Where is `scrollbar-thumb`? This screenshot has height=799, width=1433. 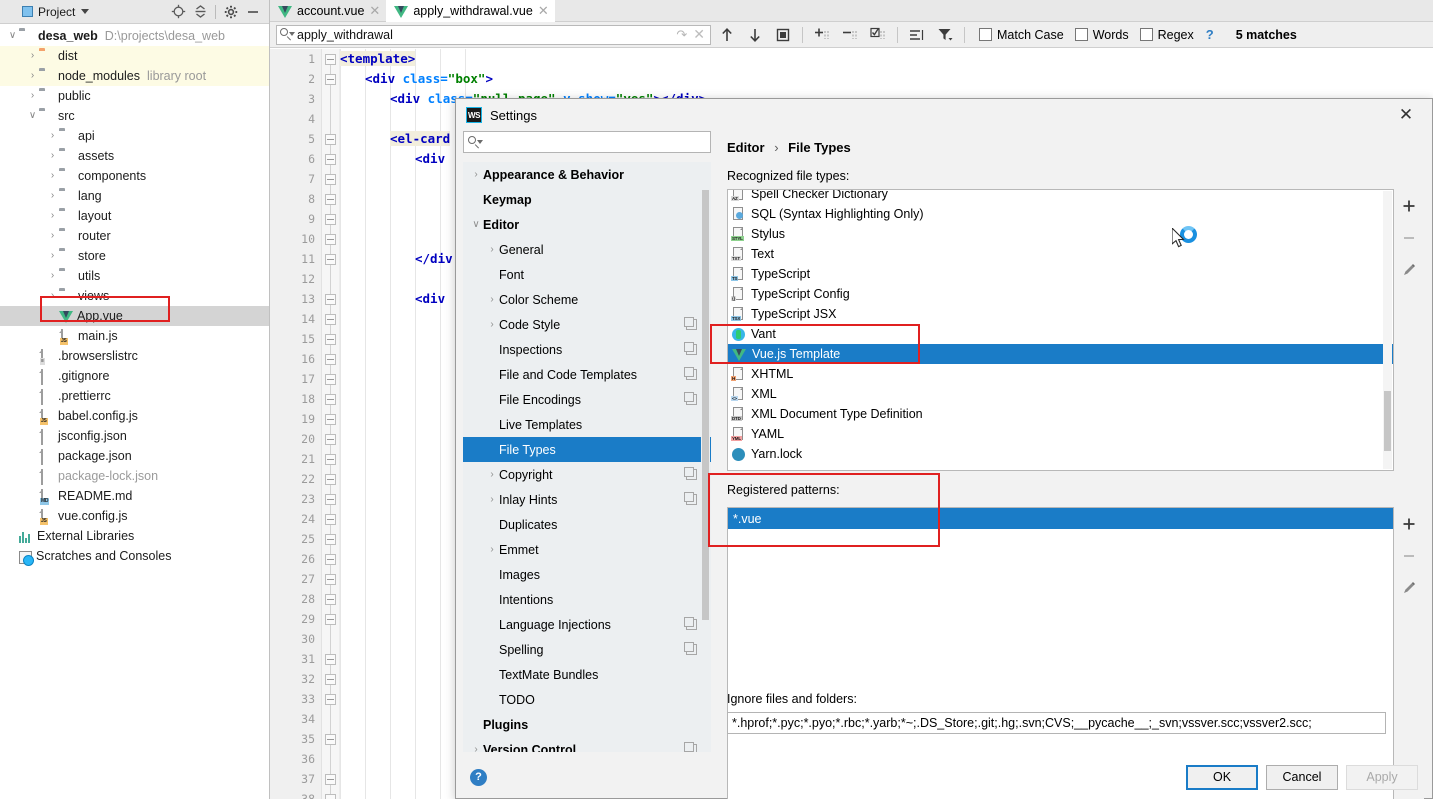
scrollbar-thumb is located at coordinates (705, 405).